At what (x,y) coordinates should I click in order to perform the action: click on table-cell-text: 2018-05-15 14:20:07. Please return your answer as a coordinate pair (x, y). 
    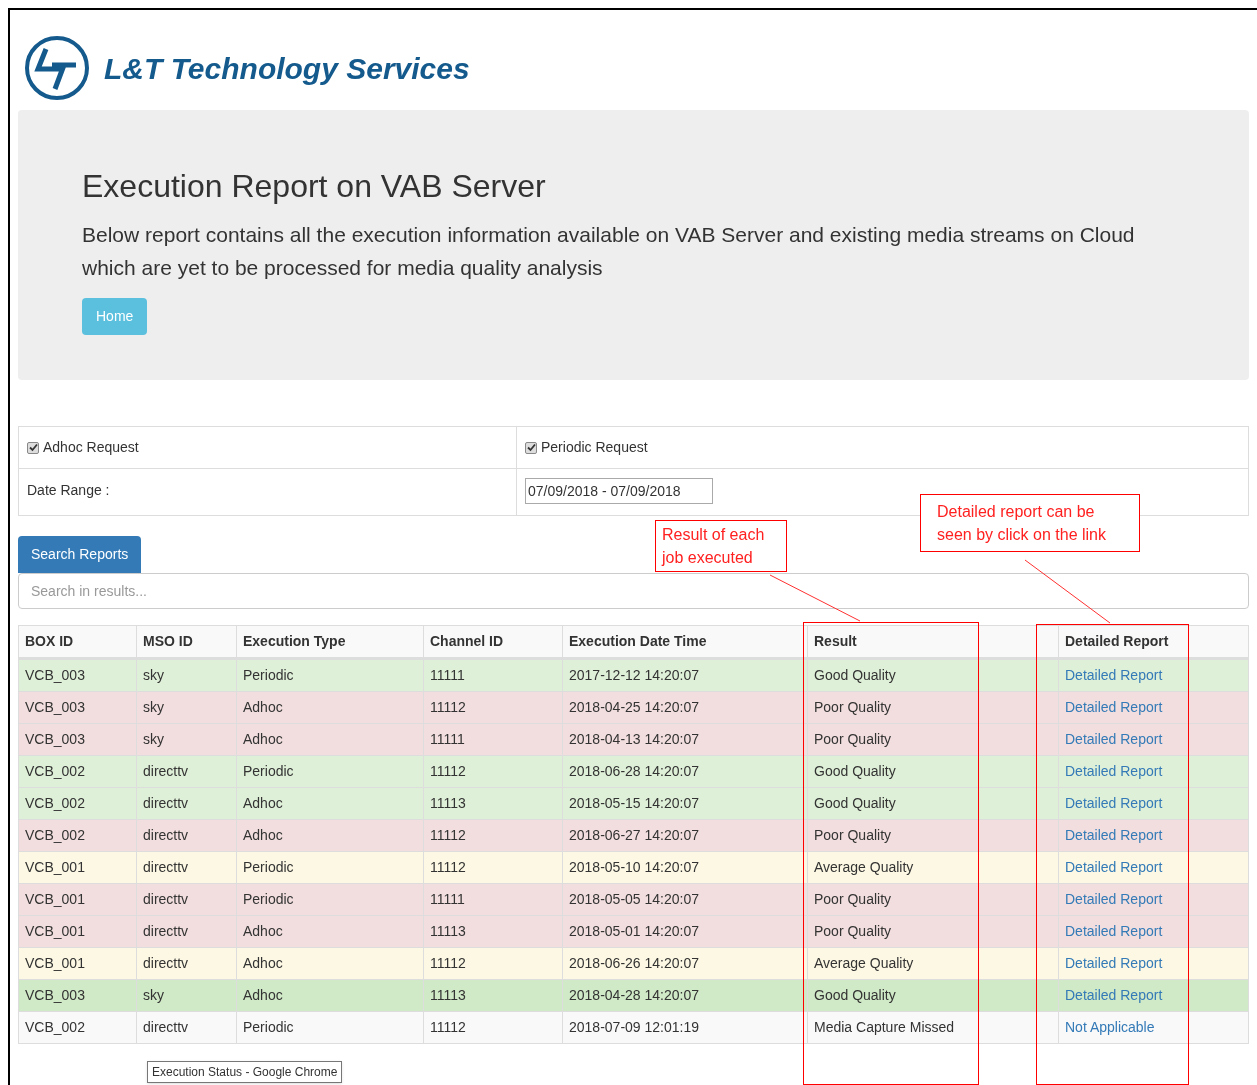
    Looking at the image, I should click on (634, 803).